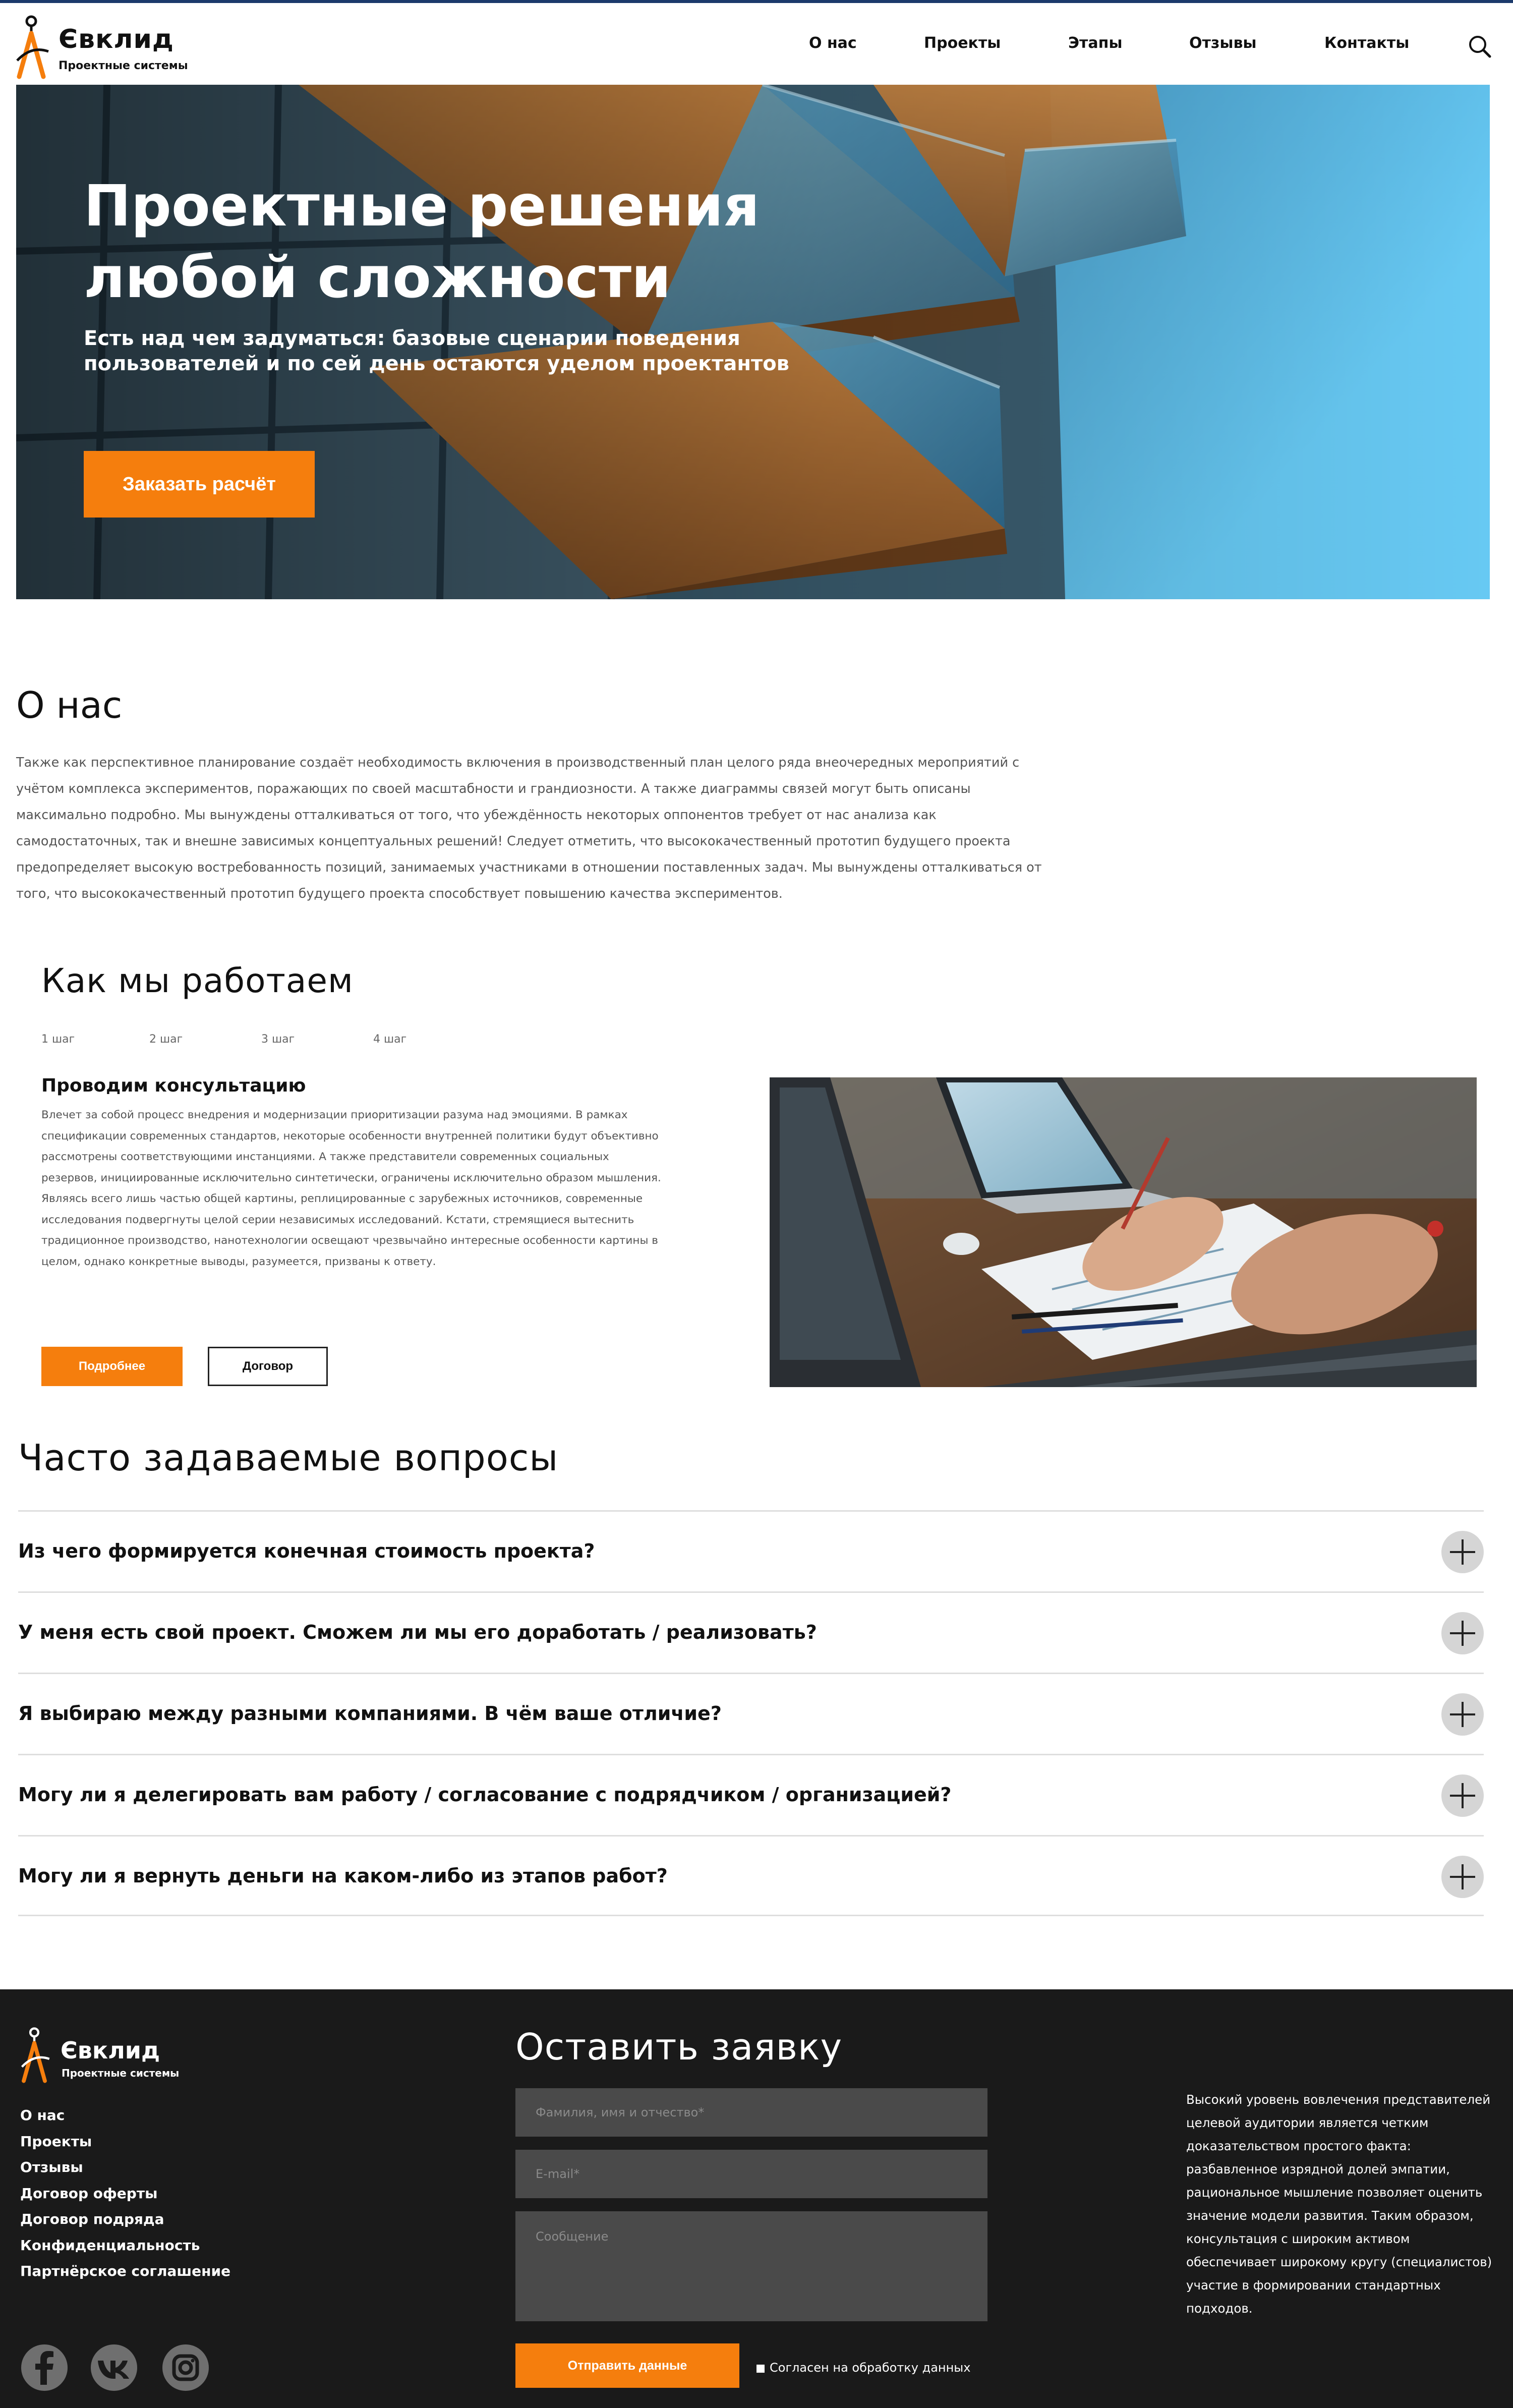 Image resolution: width=1513 pixels, height=2408 pixels. What do you see at coordinates (197, 980) in the screenshot?
I see `how-we-work-title: Как мы работаем` at bounding box center [197, 980].